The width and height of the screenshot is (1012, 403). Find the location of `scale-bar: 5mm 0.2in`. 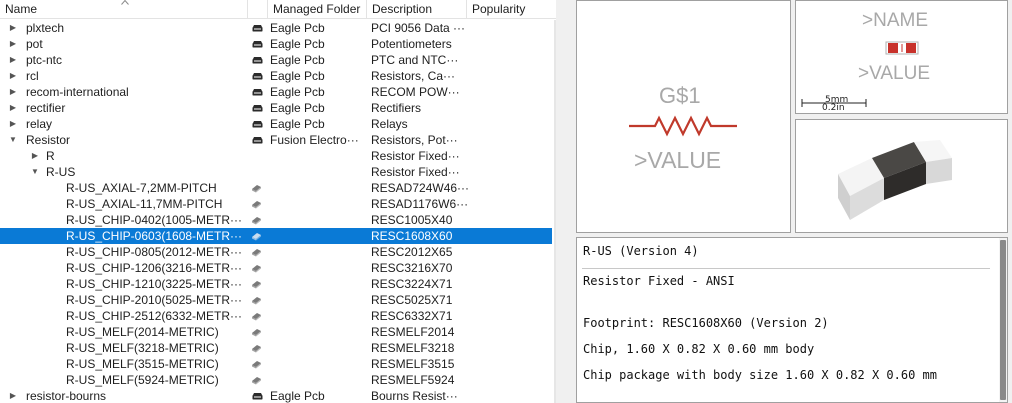

scale-bar: 5mm 0.2in is located at coordinates (834, 103).